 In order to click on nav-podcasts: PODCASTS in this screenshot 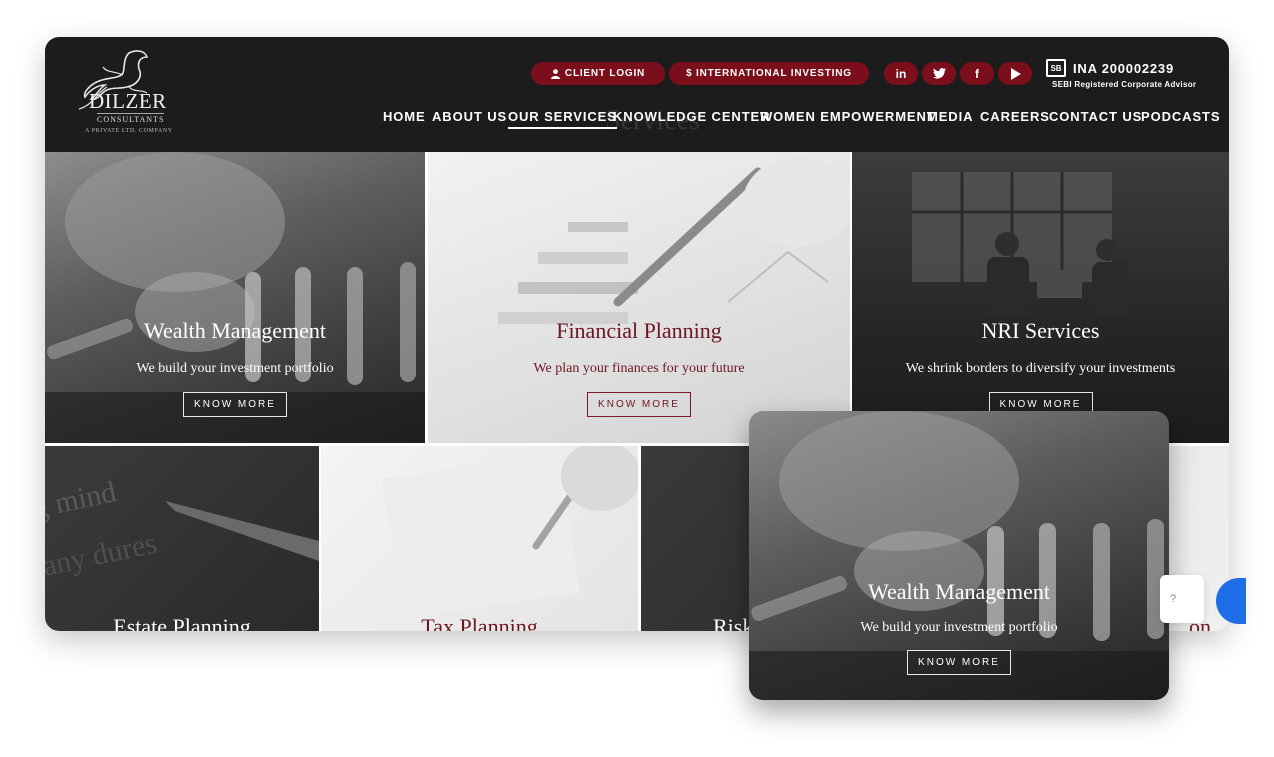, I will do `click(1180, 119)`.